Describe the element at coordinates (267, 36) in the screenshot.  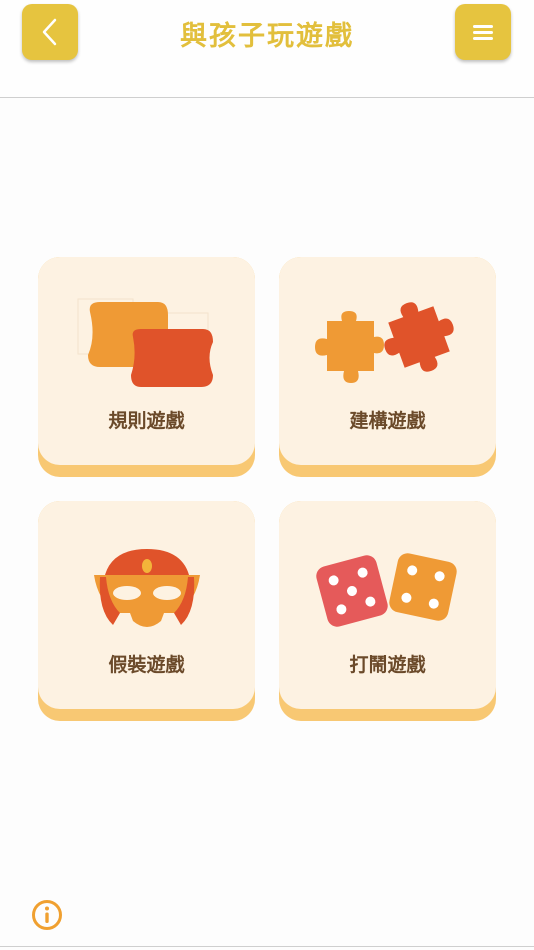
I see `page-title: 與孩子玩遊戲` at that location.